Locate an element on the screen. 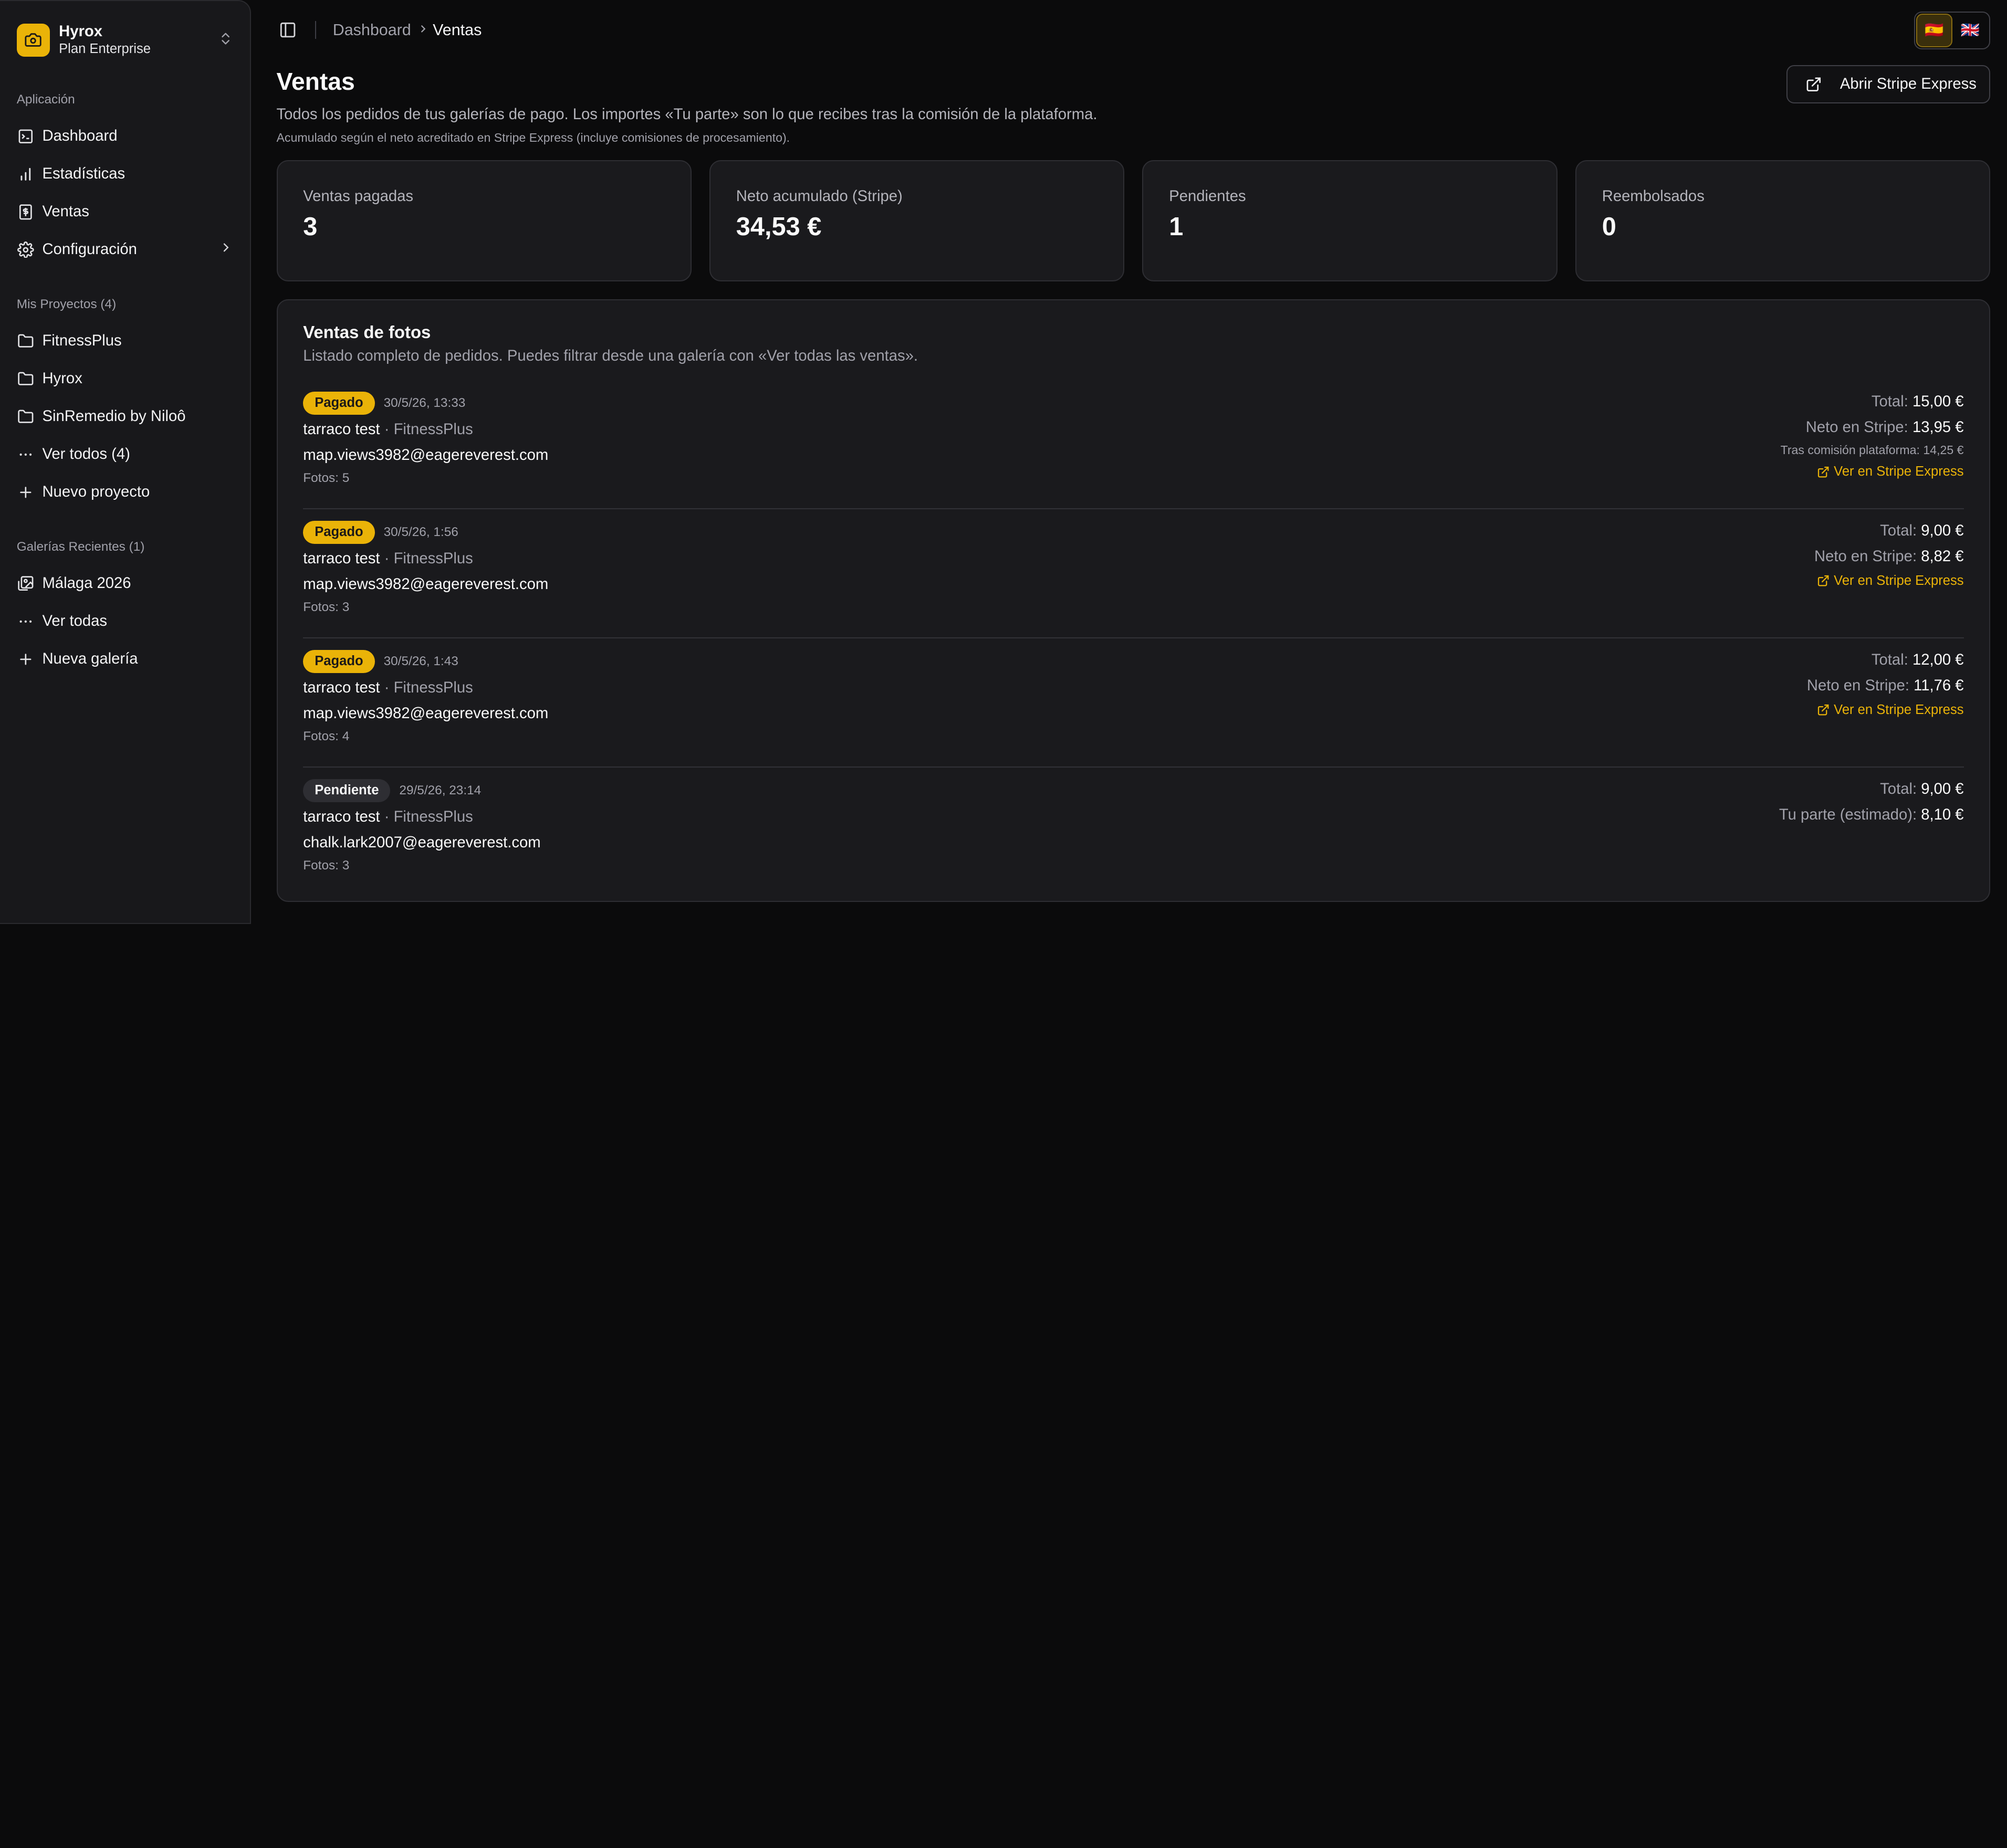 The image size is (2007, 1848). sidebar-item-label: Málaga 2026 is located at coordinates (87, 583).